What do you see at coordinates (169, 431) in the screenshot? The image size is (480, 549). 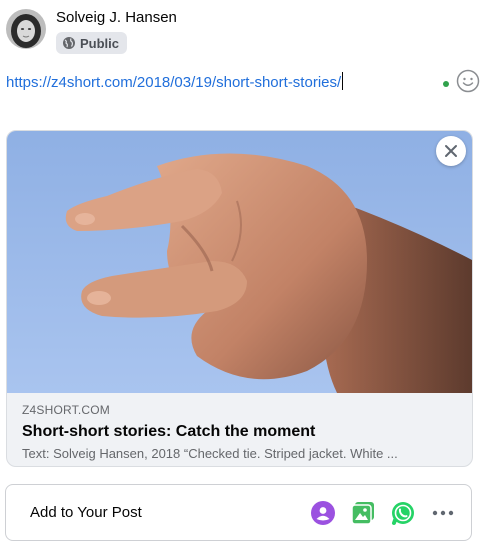 I see `link-title: Short-short stories: Catch the moment` at bounding box center [169, 431].